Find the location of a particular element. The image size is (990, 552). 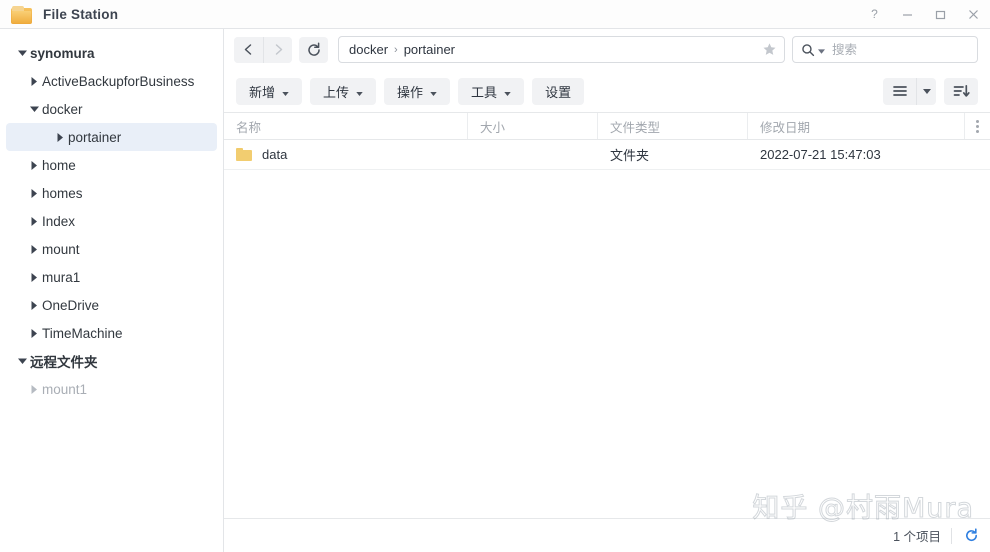

sidebar-item-home: home is located at coordinates (111, 165).